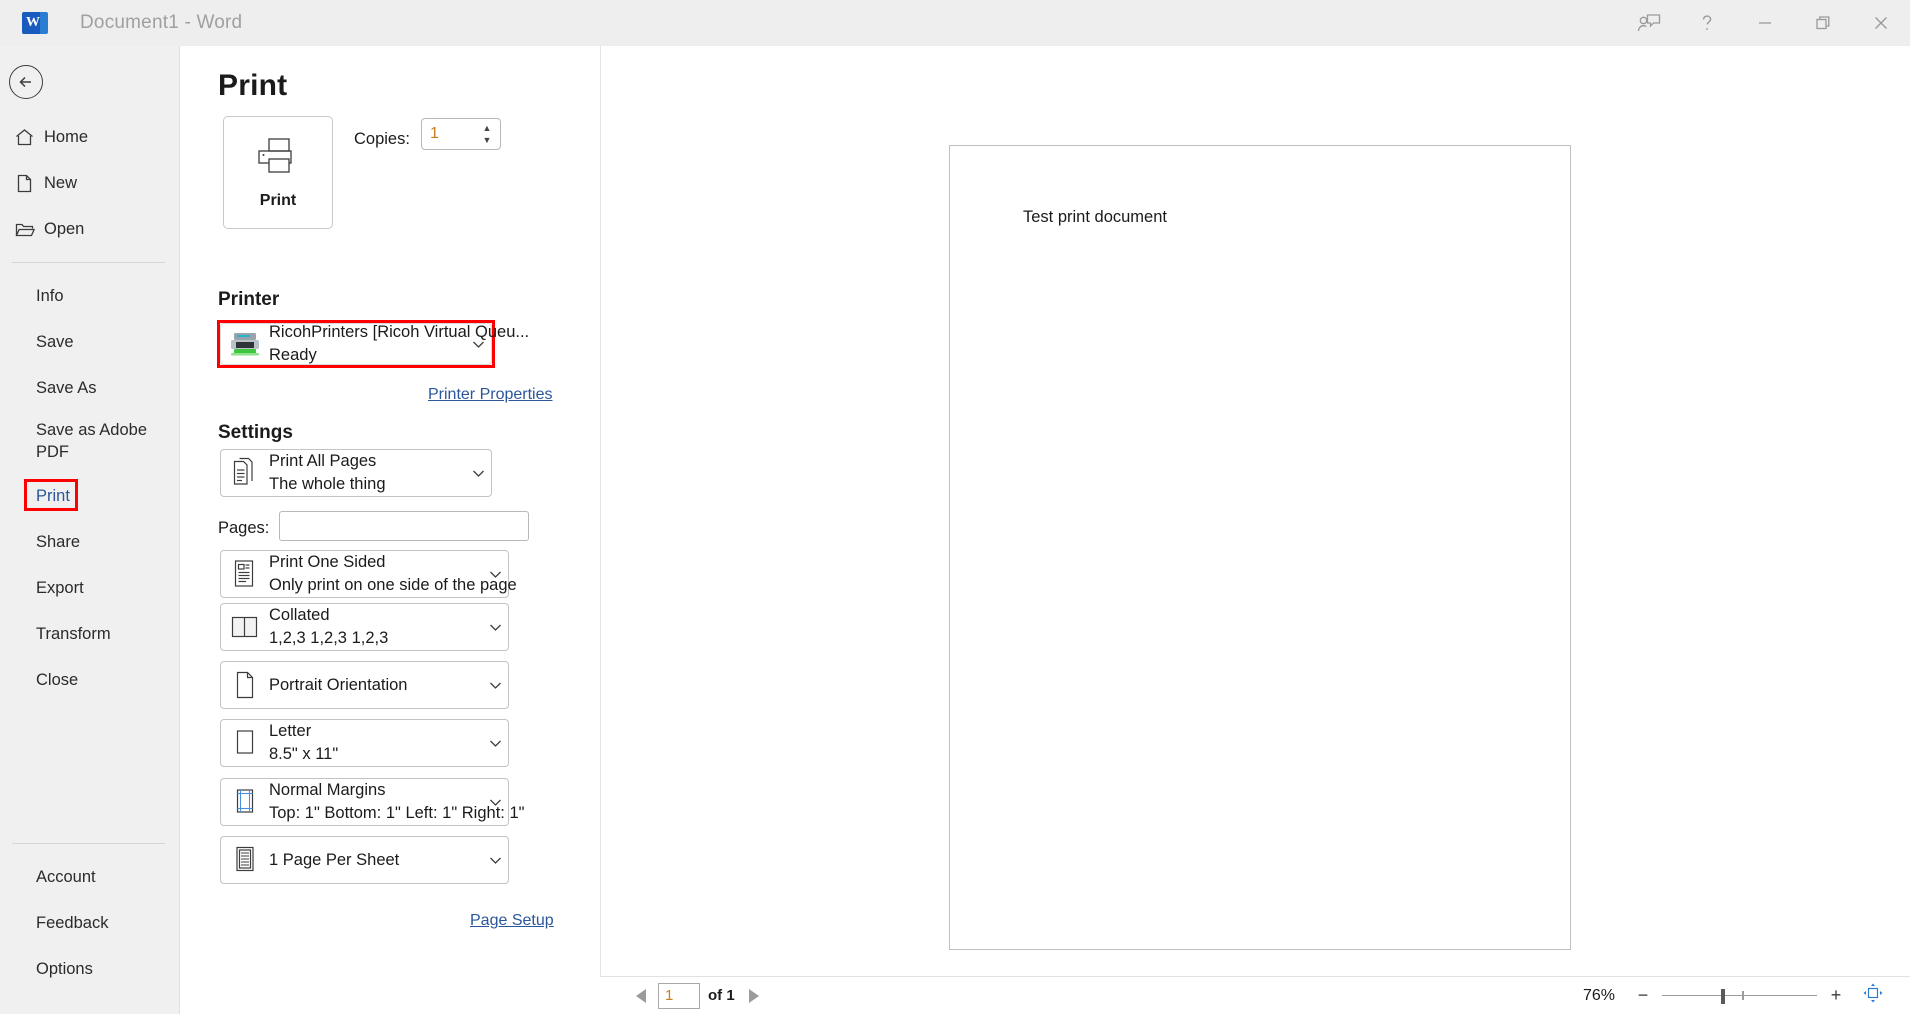 This screenshot has width=1910, height=1014. Describe the element at coordinates (89, 496) in the screenshot. I see `sidebar-item-print: Print` at that location.